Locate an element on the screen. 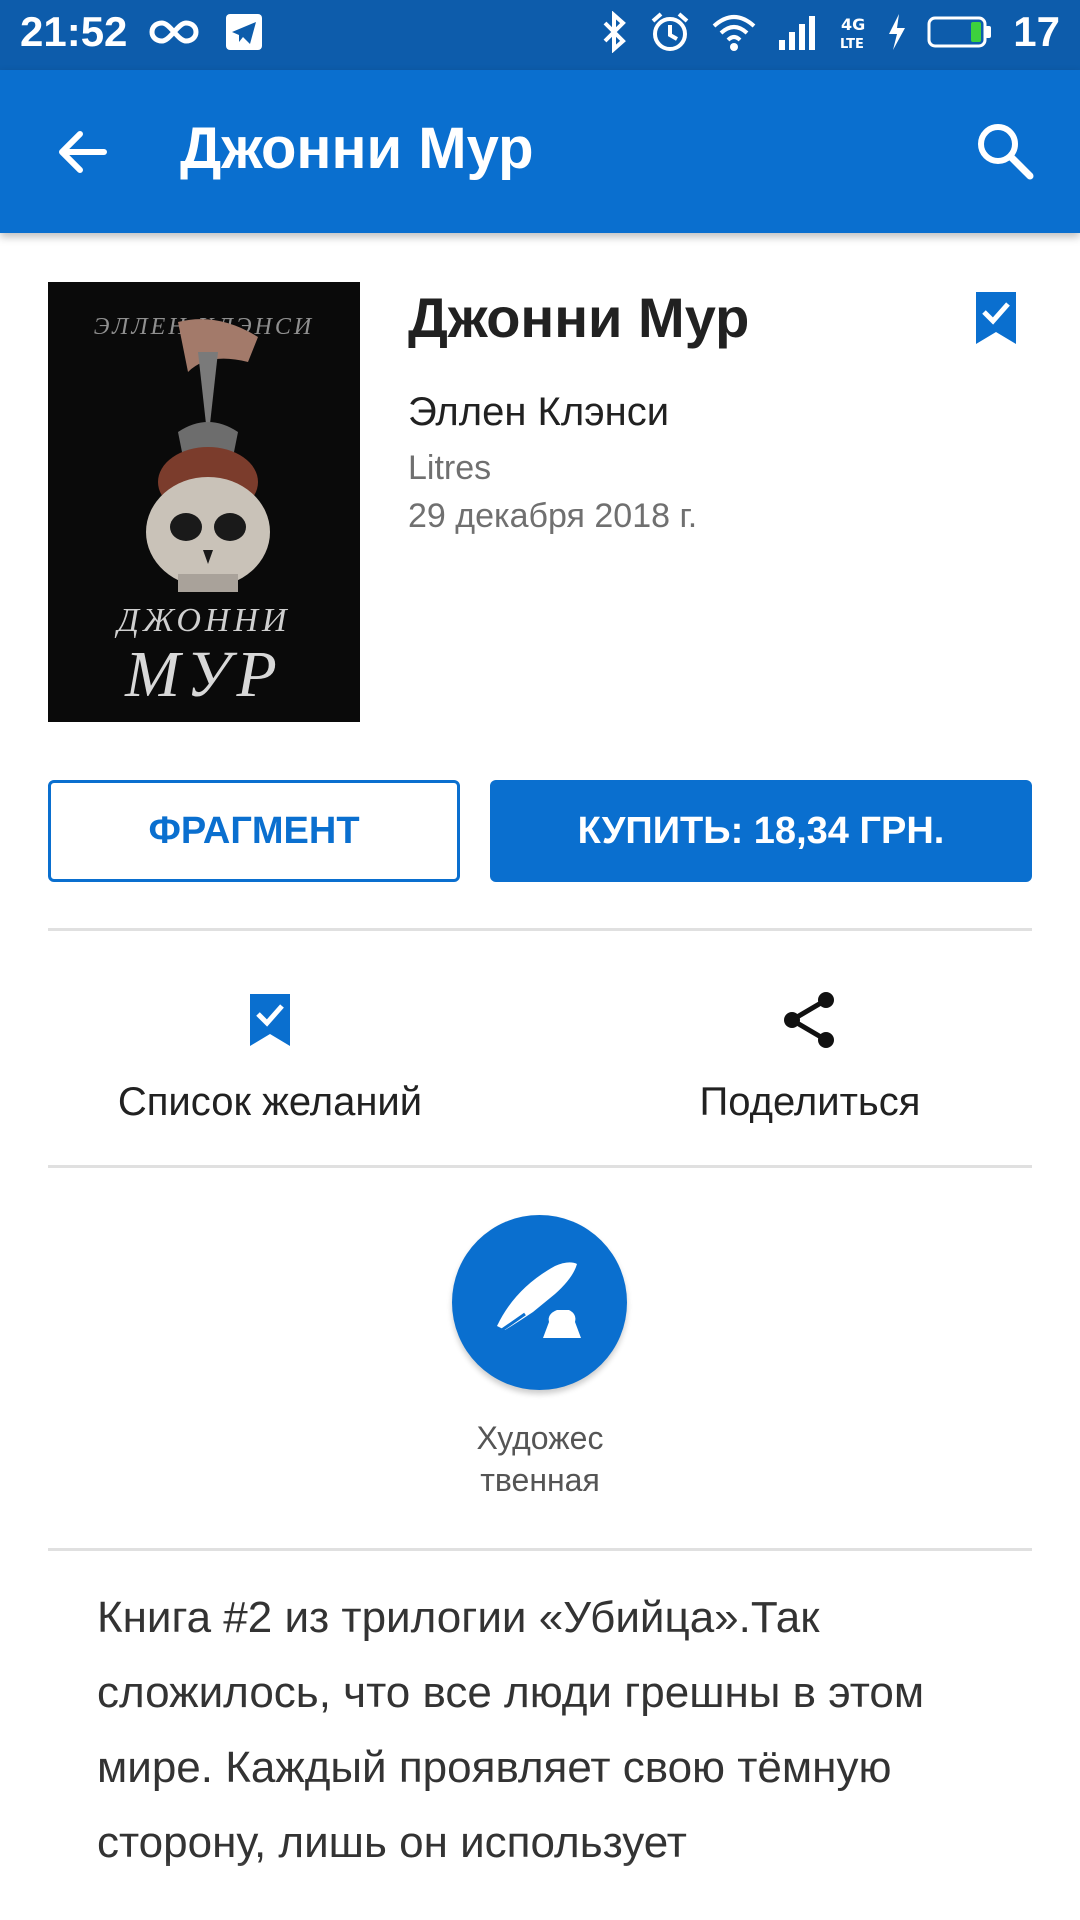 The width and height of the screenshot is (1080, 1920). search-icon is located at coordinates (1004, 150).